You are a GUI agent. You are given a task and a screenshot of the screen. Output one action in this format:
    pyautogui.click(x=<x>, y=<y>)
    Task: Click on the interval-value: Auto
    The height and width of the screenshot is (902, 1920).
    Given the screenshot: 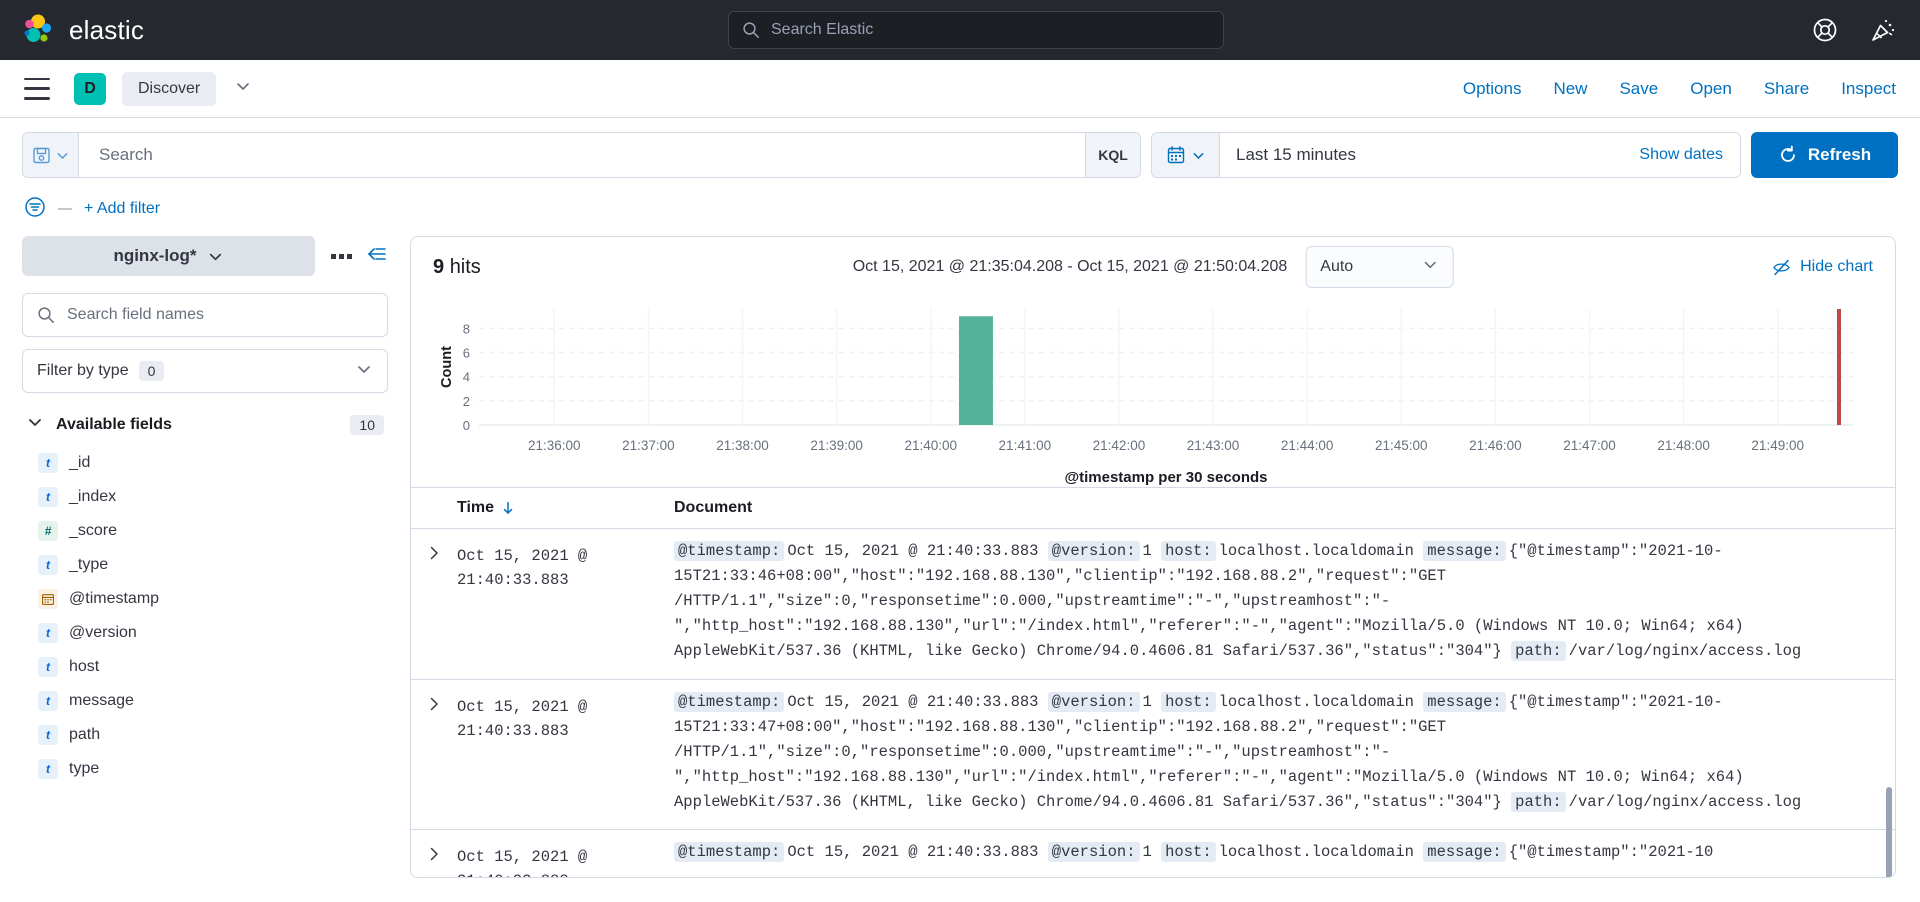 What is the action you would take?
    pyautogui.click(x=1337, y=266)
    